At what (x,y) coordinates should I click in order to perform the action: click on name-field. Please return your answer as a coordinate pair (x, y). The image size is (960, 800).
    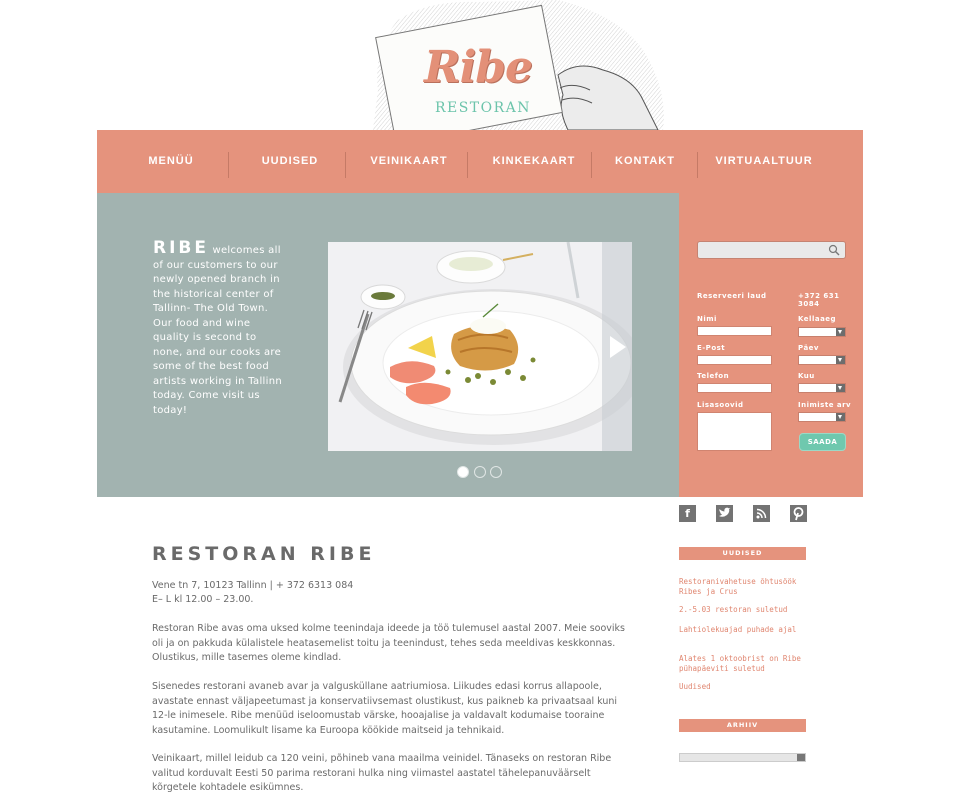
    Looking at the image, I should click on (734, 331).